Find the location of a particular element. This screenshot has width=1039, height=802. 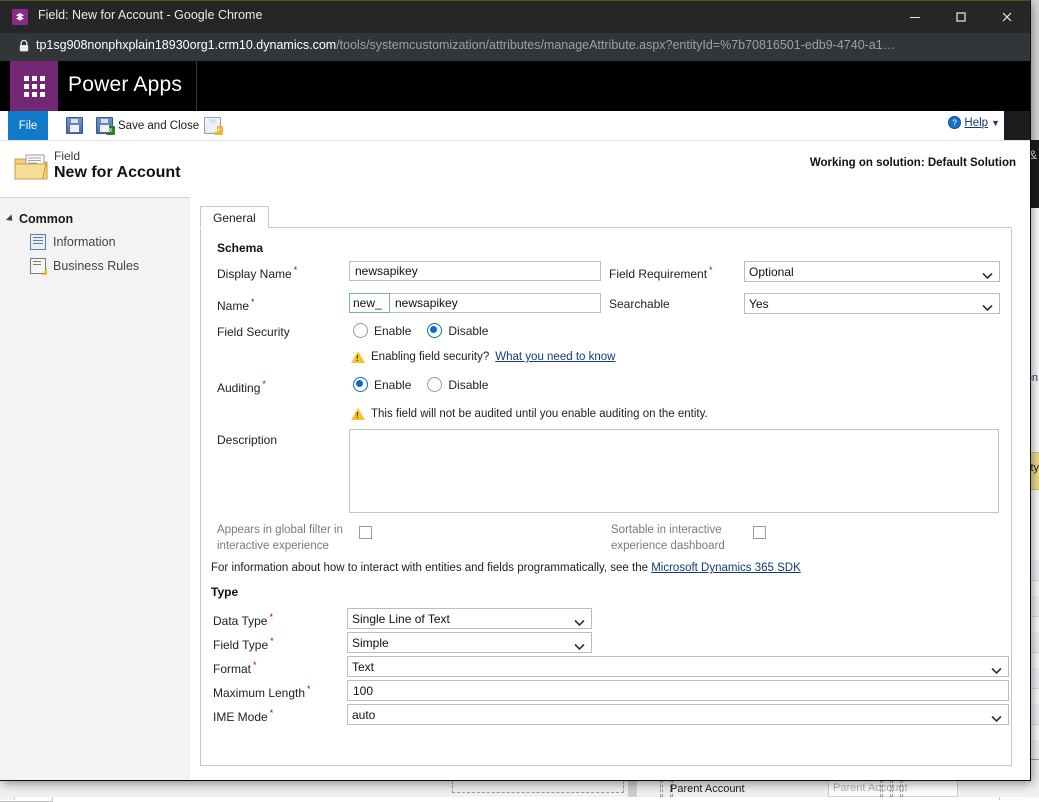

ime-mode-label-text: IME Mode is located at coordinates (240, 717).